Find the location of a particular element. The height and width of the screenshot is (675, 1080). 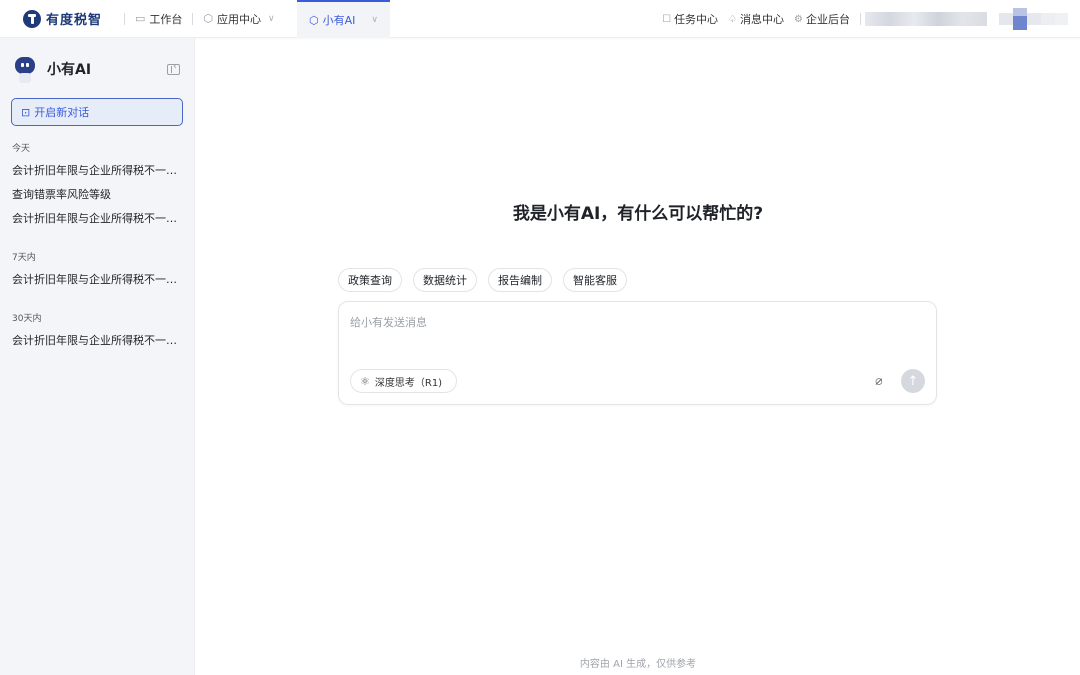

brand-logo: 有度税智 is located at coordinates (62, 19).